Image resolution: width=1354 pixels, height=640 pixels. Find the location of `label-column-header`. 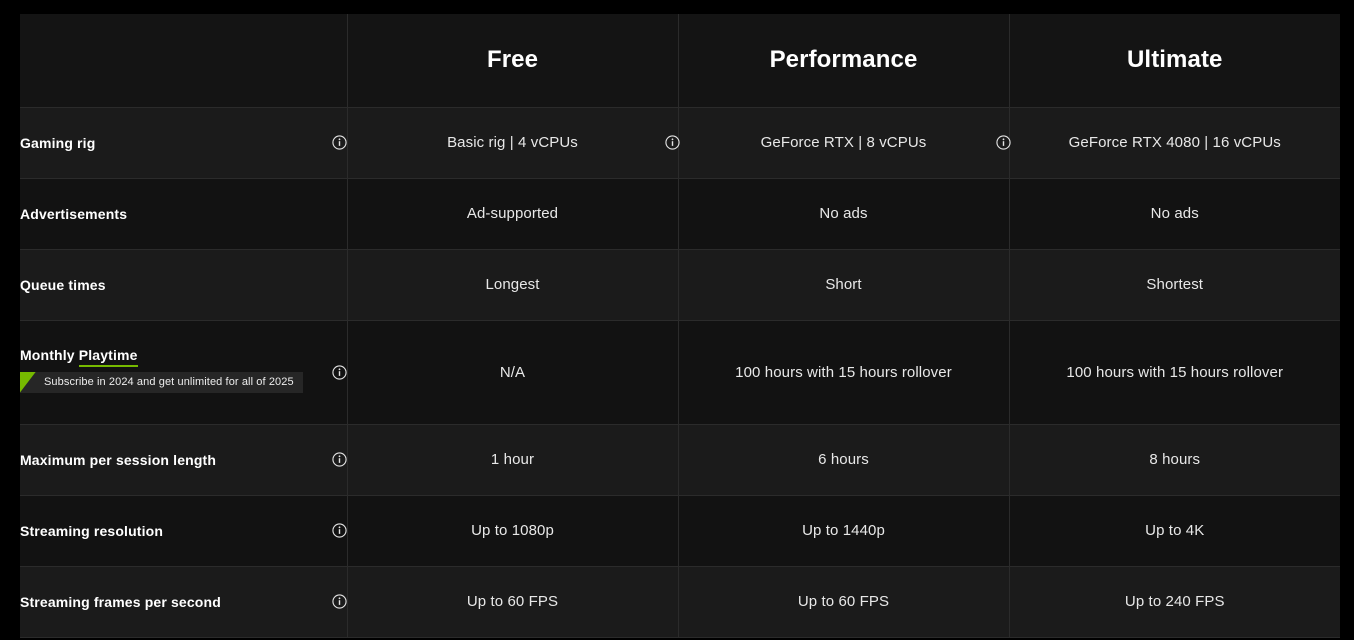

label-column-header is located at coordinates (183, 61).